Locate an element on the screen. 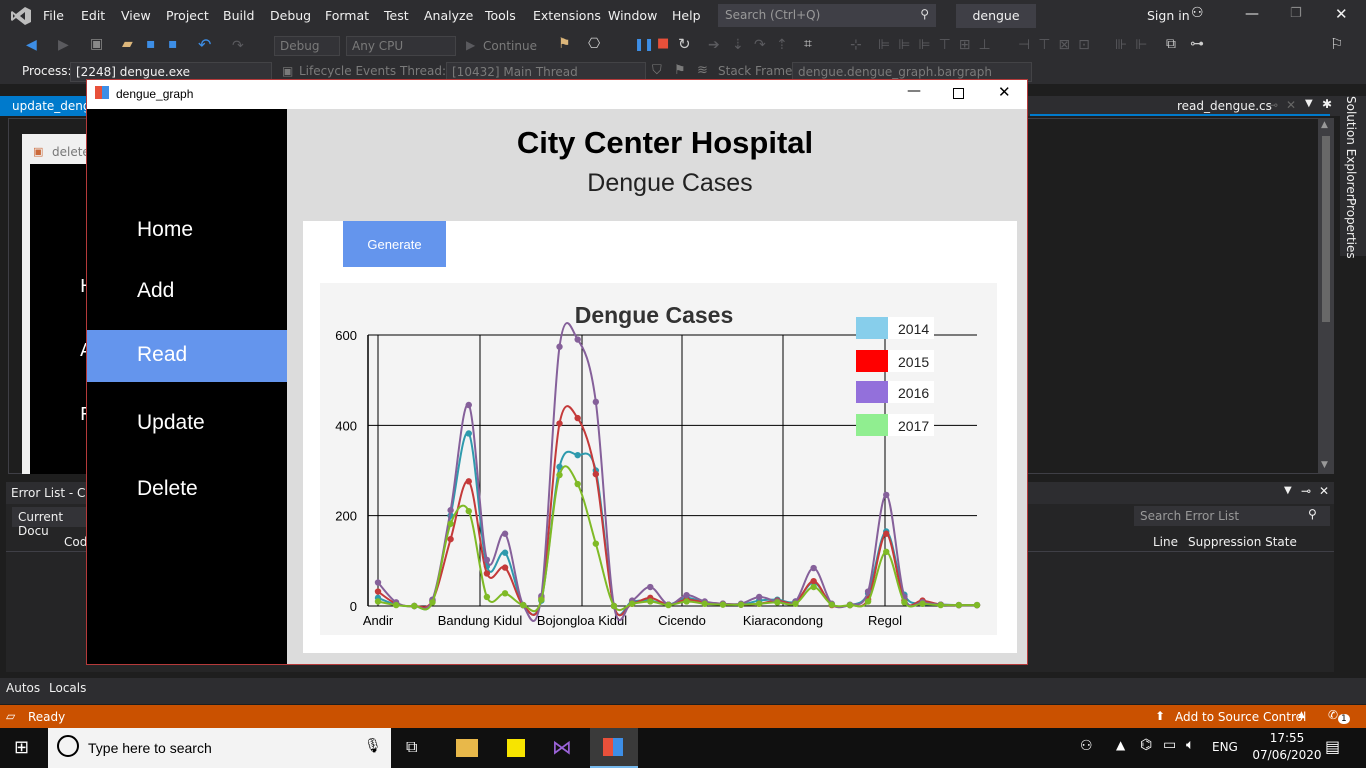 This screenshot has height=768, width=1366. tab-update-dengue: update_dengu is located at coordinates (49, 106).